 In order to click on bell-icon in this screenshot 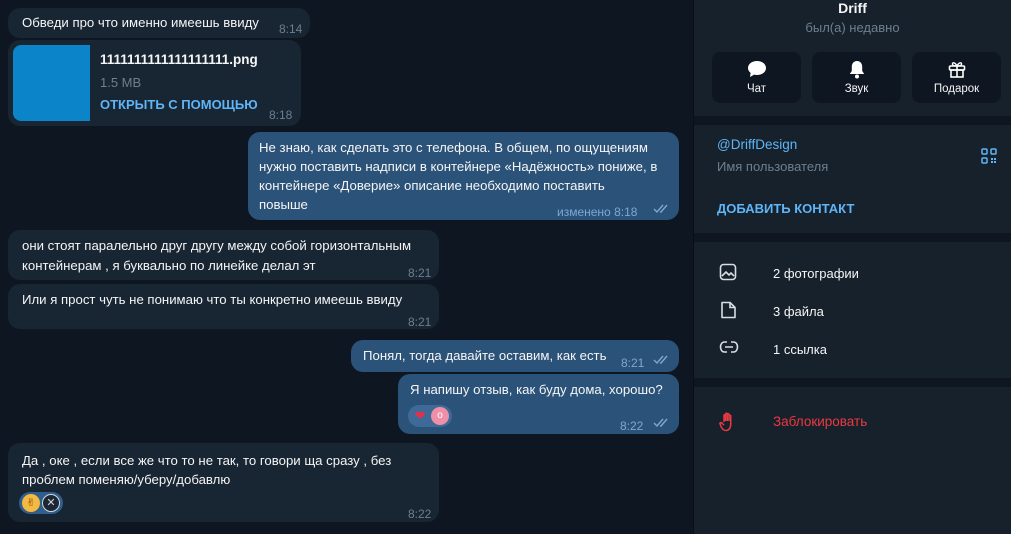, I will do `click(856, 69)`.